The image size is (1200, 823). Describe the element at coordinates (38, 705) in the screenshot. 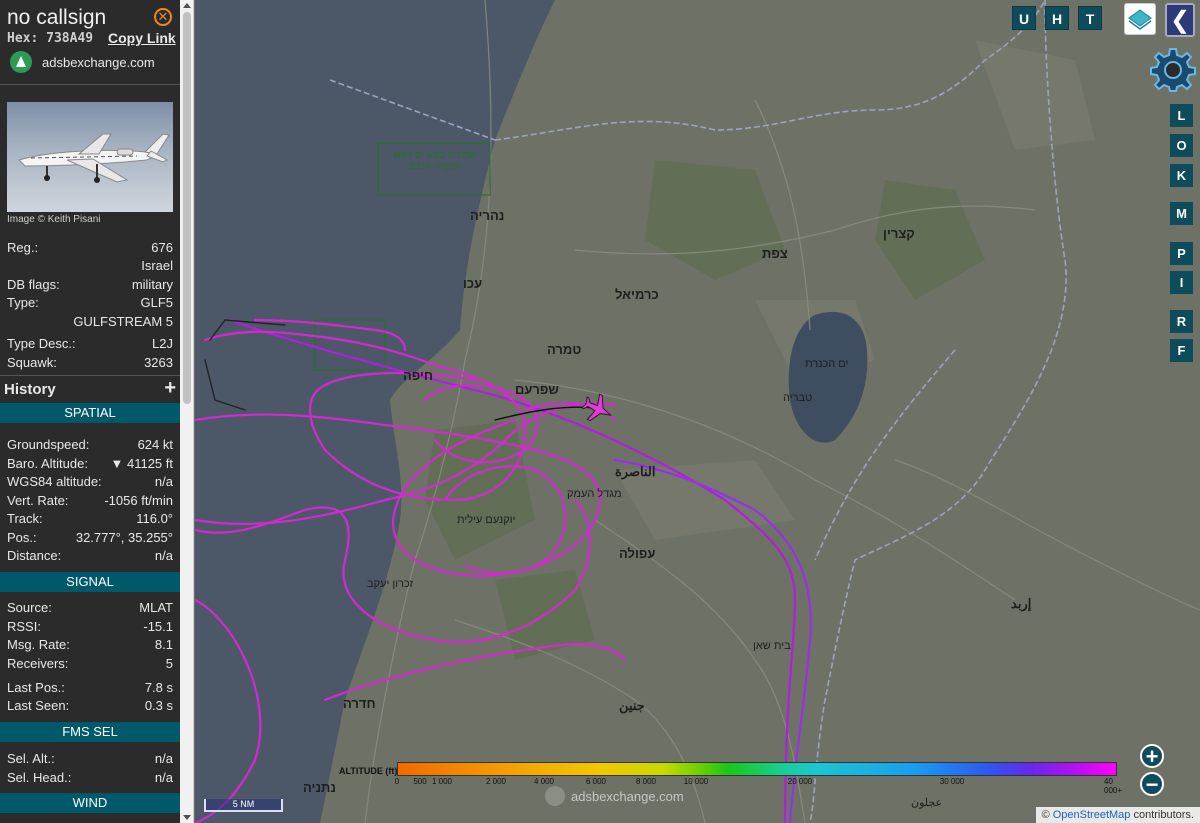

I see `signal-label: Last Seen:` at that location.